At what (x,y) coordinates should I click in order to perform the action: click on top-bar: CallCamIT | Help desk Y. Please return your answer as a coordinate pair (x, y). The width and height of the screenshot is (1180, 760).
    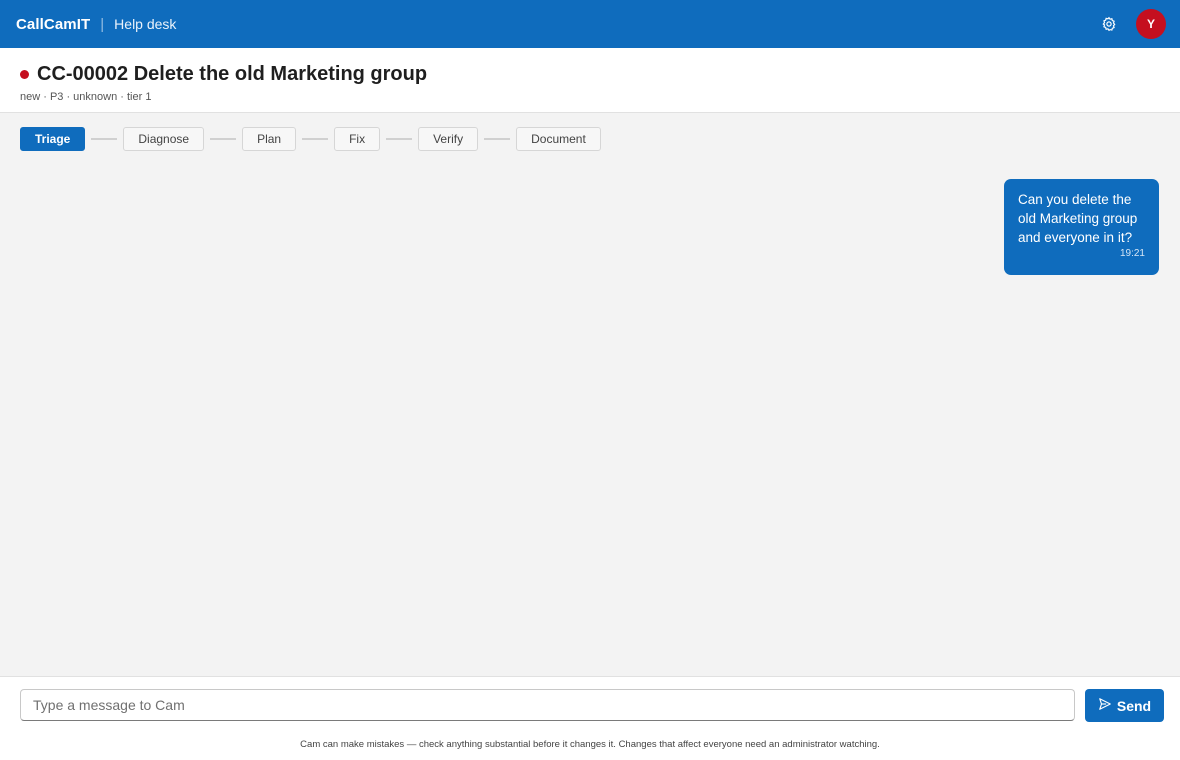
    Looking at the image, I should click on (590, 24).